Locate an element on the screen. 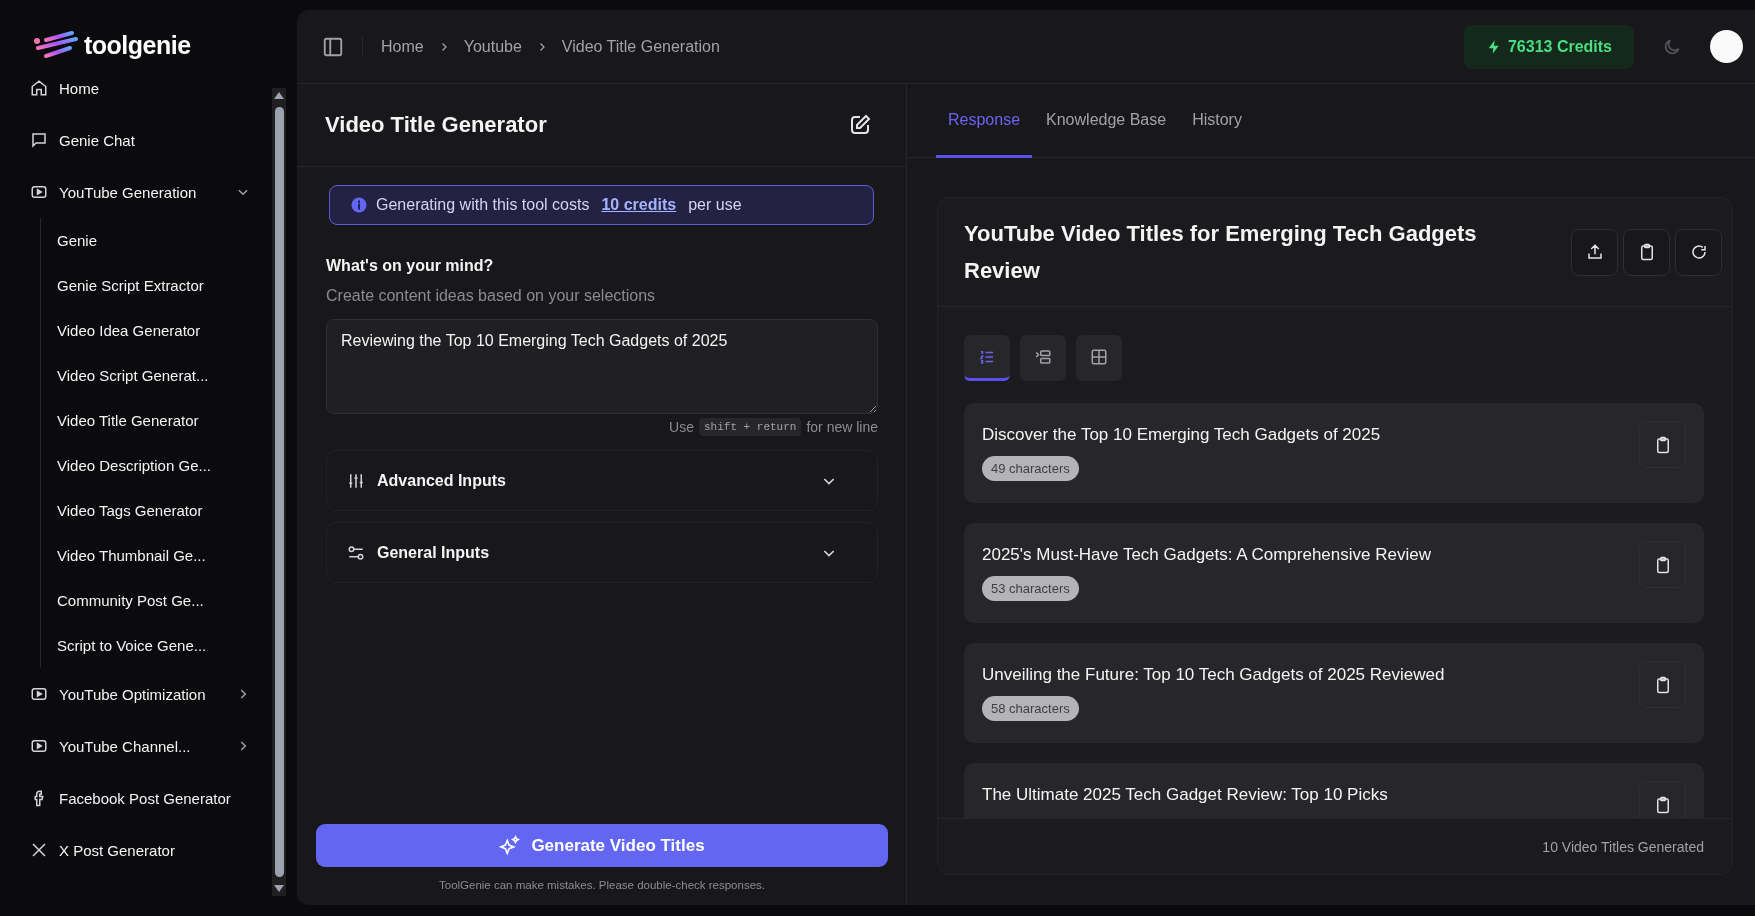 This screenshot has width=1755, height=916. tab: Response is located at coordinates (984, 121).